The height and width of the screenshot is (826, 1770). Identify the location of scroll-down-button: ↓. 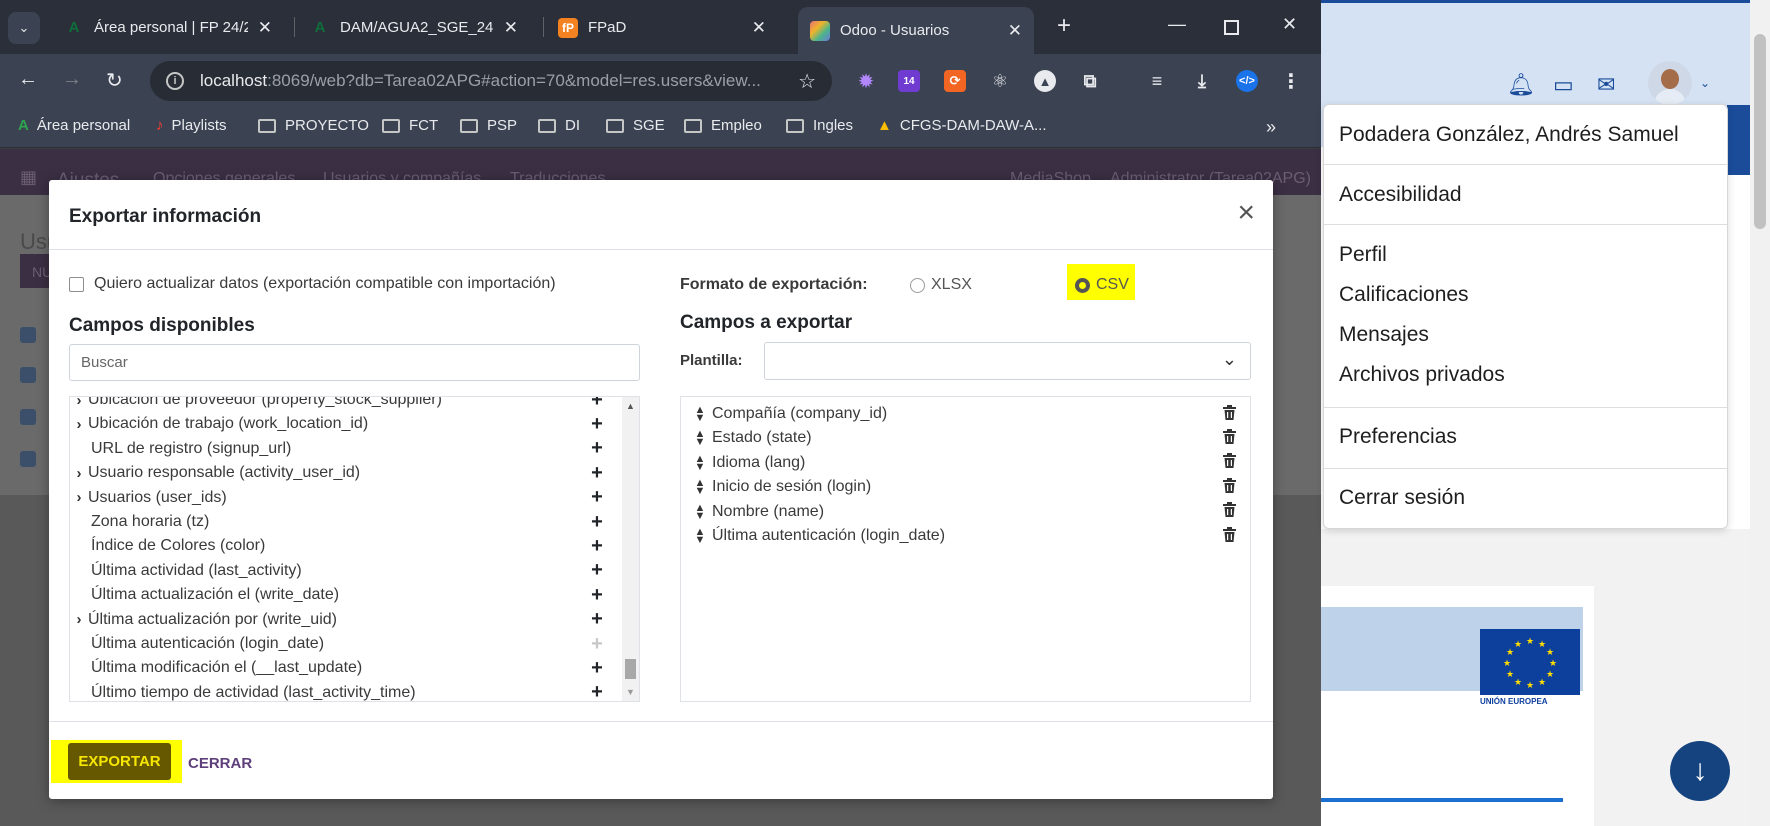
(1700, 771).